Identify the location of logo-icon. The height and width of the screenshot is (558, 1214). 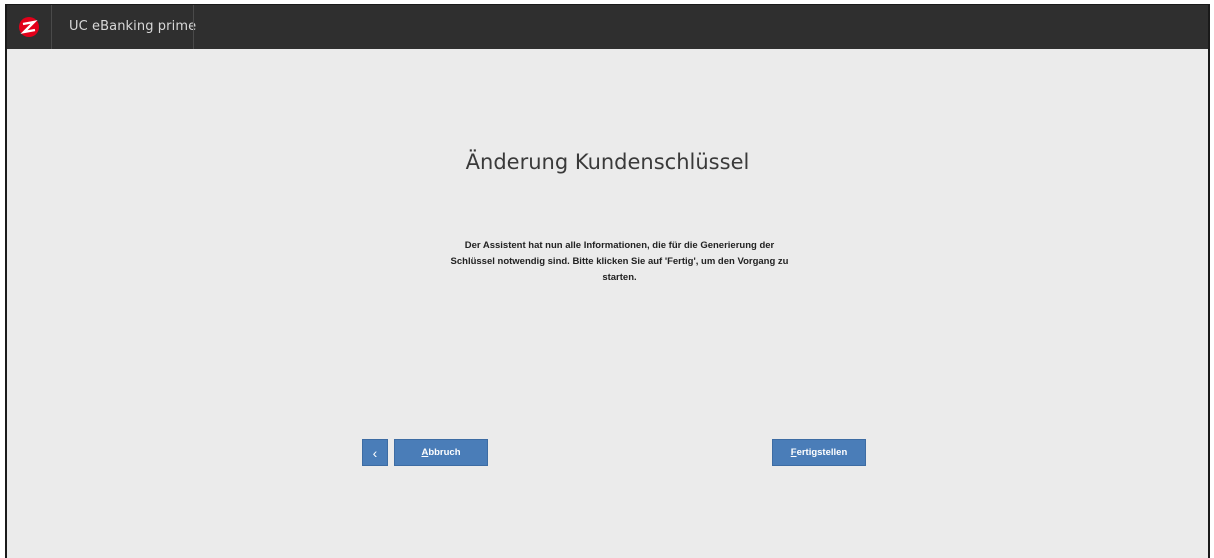
(29, 27).